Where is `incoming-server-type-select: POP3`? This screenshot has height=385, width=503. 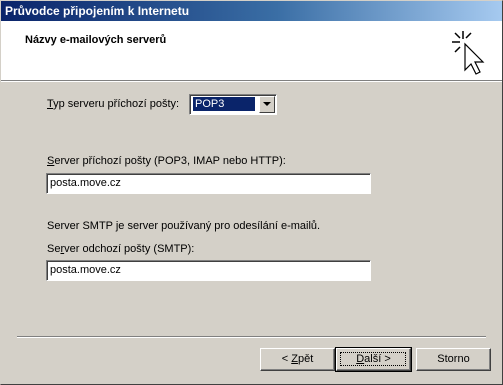
incoming-server-type-select: POP3 is located at coordinates (233, 104).